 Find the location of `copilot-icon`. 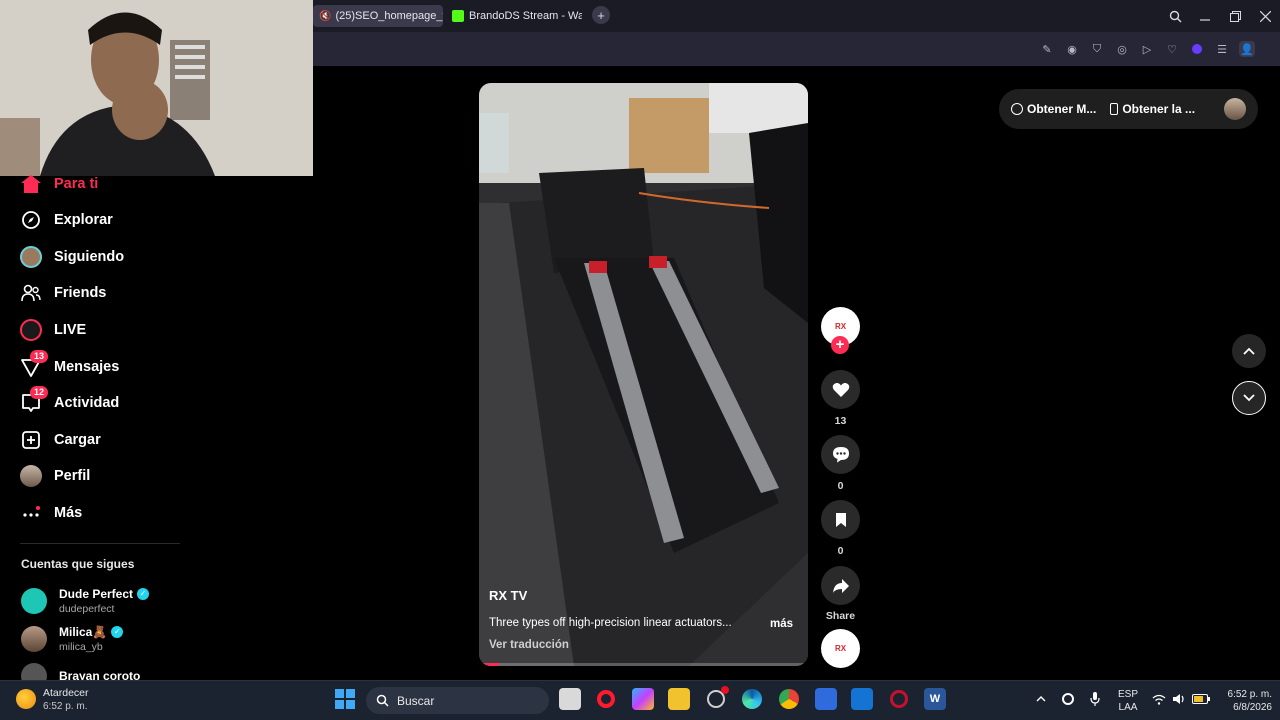

copilot-icon is located at coordinates (643, 699).